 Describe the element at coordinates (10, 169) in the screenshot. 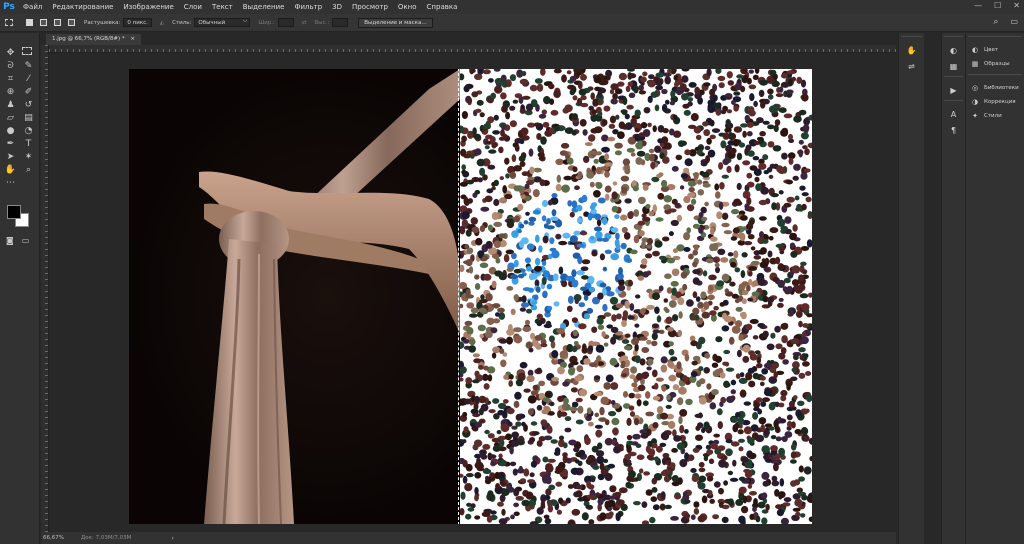

I see `hand-tool-icon: ✋` at that location.